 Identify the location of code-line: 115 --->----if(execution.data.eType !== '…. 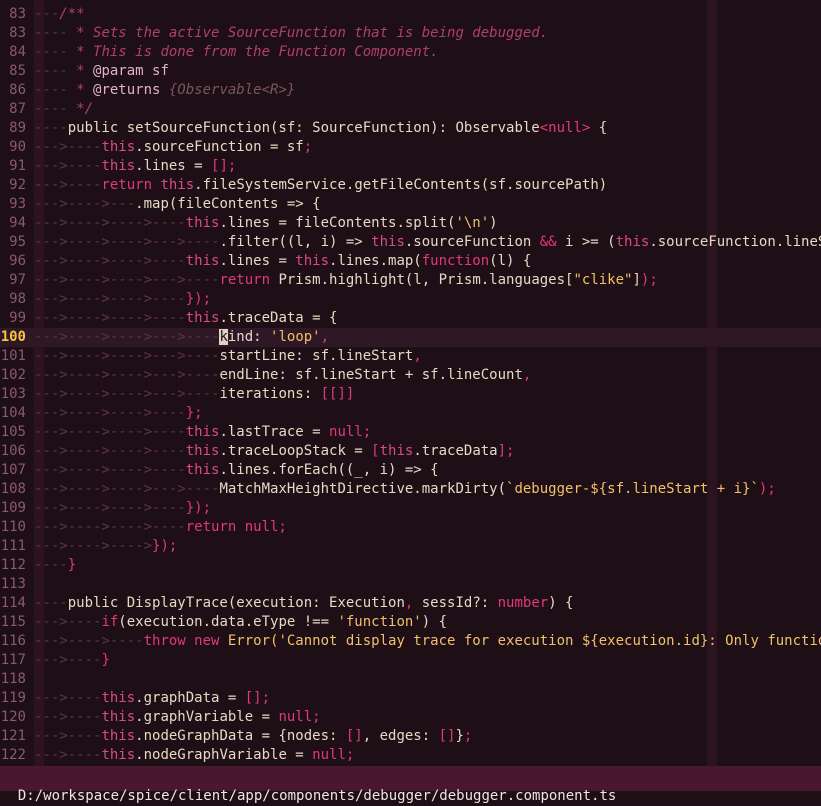
(410, 622).